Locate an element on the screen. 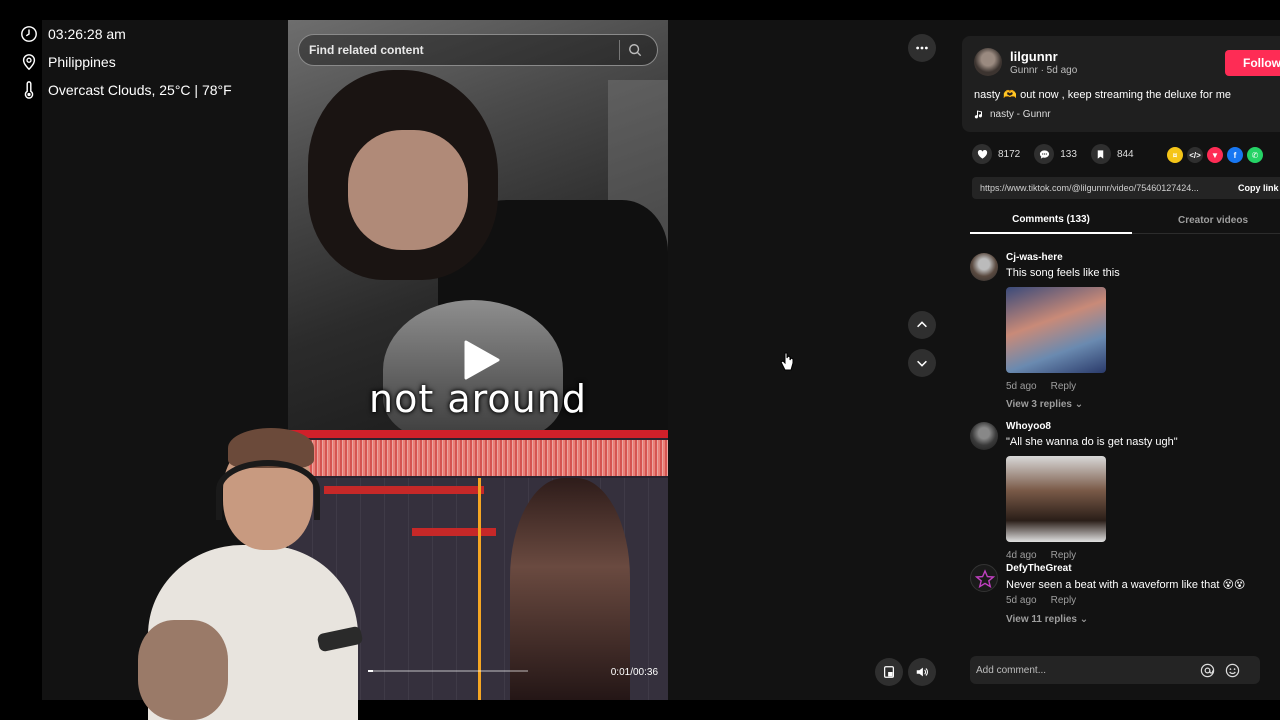 The width and height of the screenshot is (1280, 720). floating-player-button is located at coordinates (889, 672).